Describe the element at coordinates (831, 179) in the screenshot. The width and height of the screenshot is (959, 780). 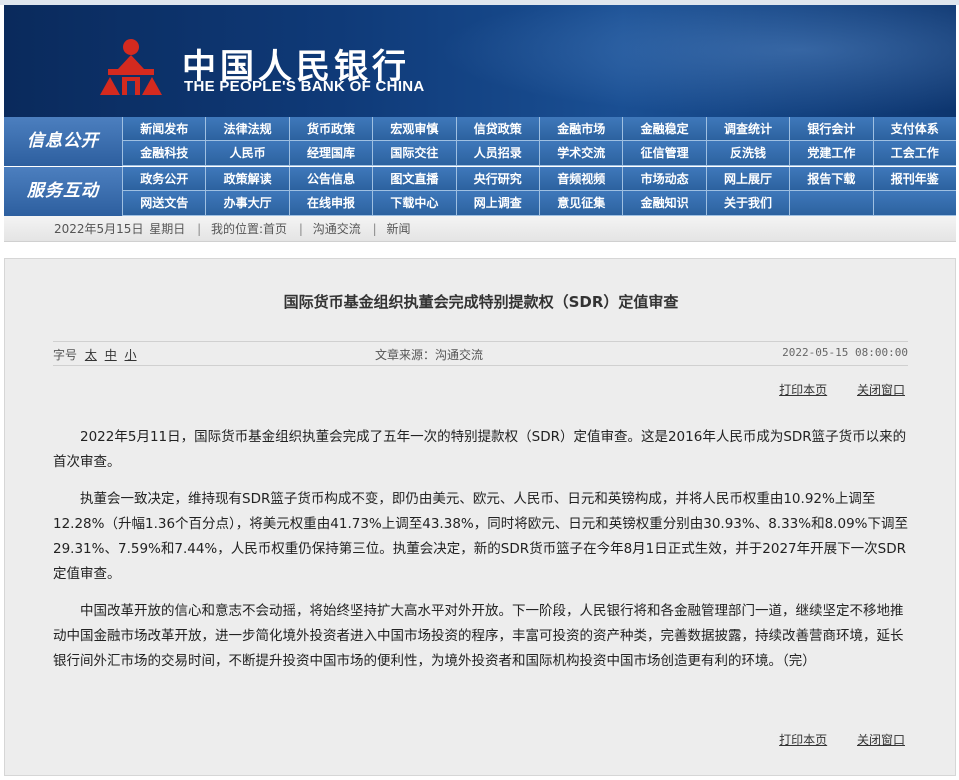
I see `nav-item: 报告下载` at that location.